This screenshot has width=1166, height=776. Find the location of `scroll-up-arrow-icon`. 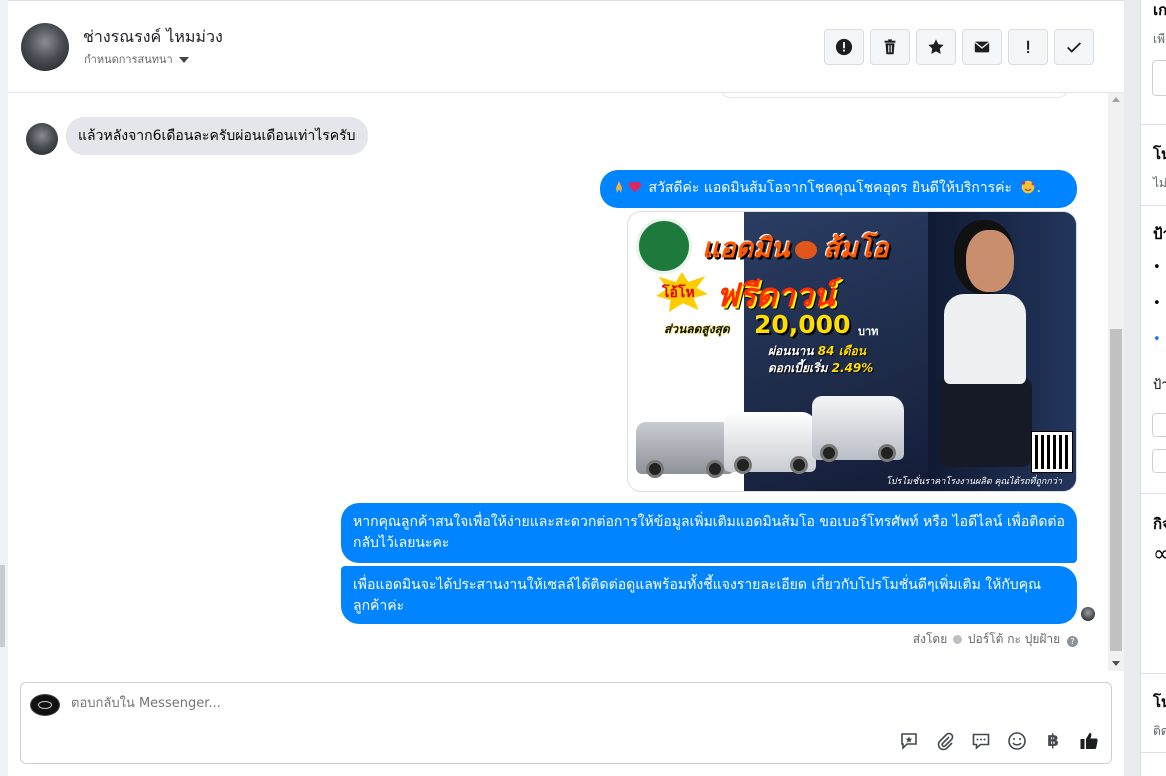

scroll-up-arrow-icon is located at coordinates (1116, 99).